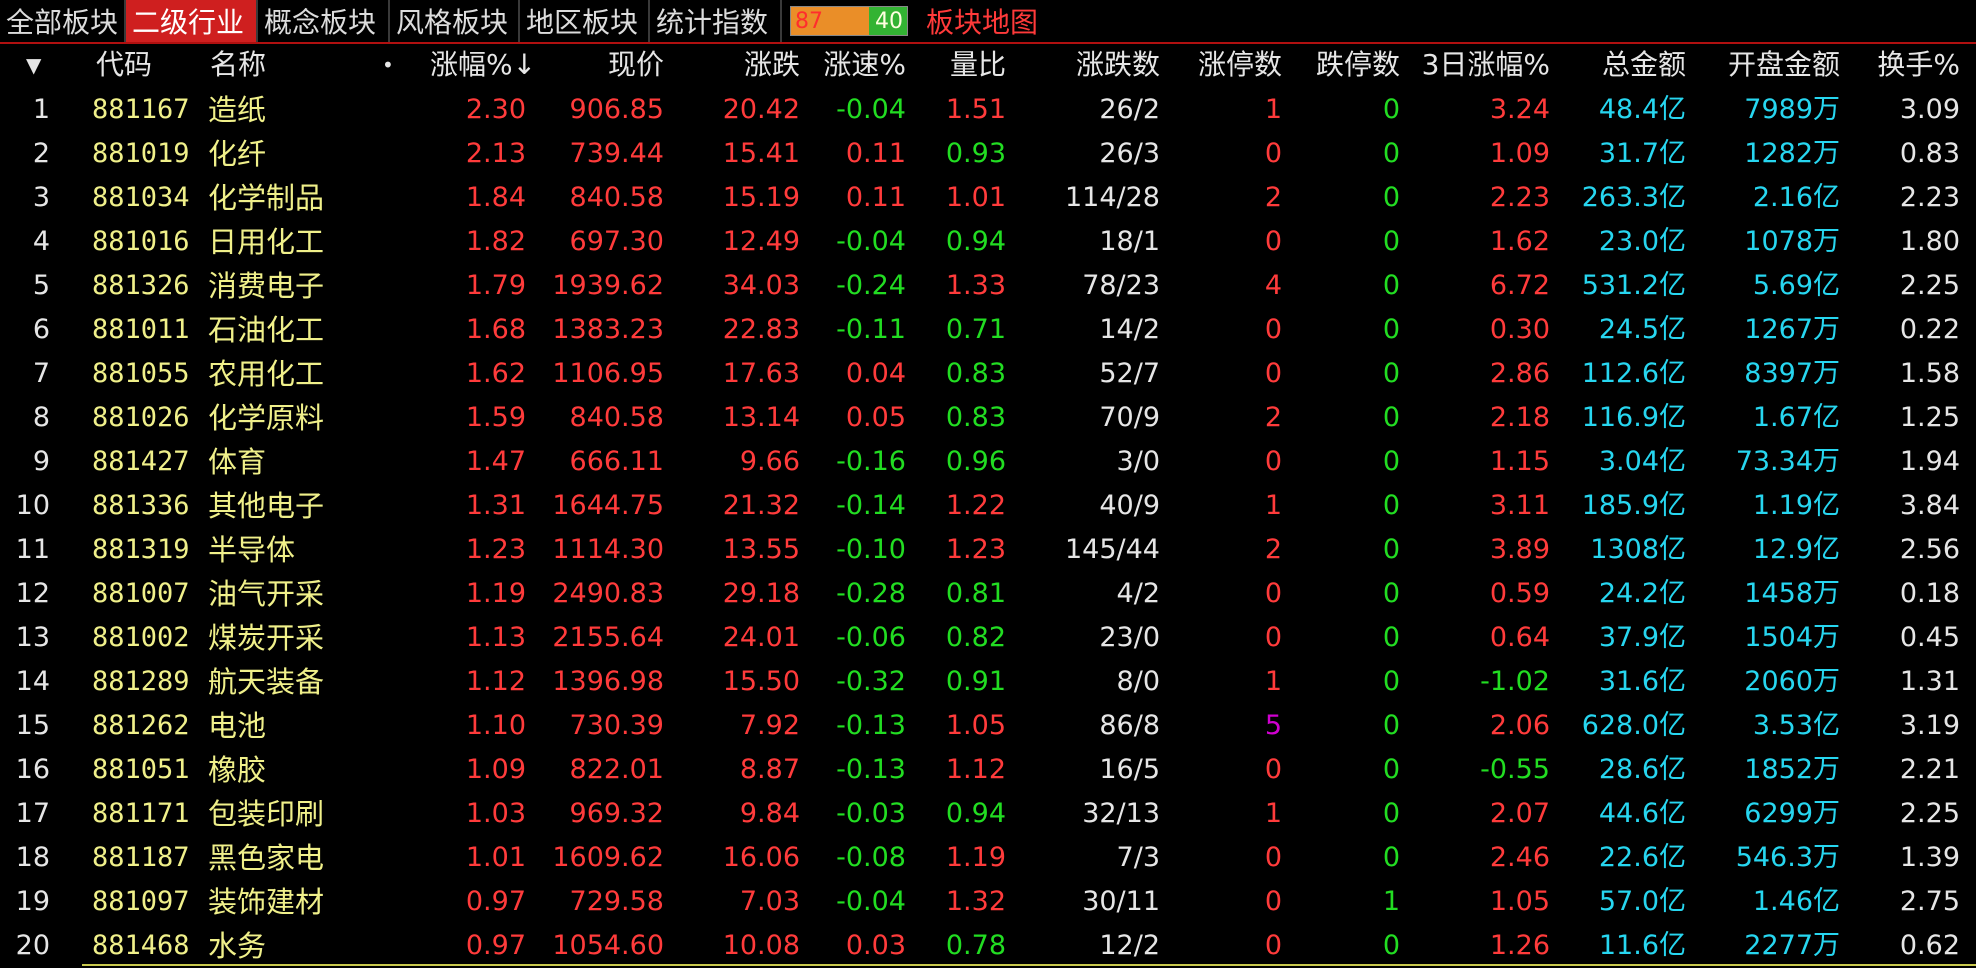  What do you see at coordinates (1029, 965) in the screenshot?
I see `table-bottom-line` at bounding box center [1029, 965].